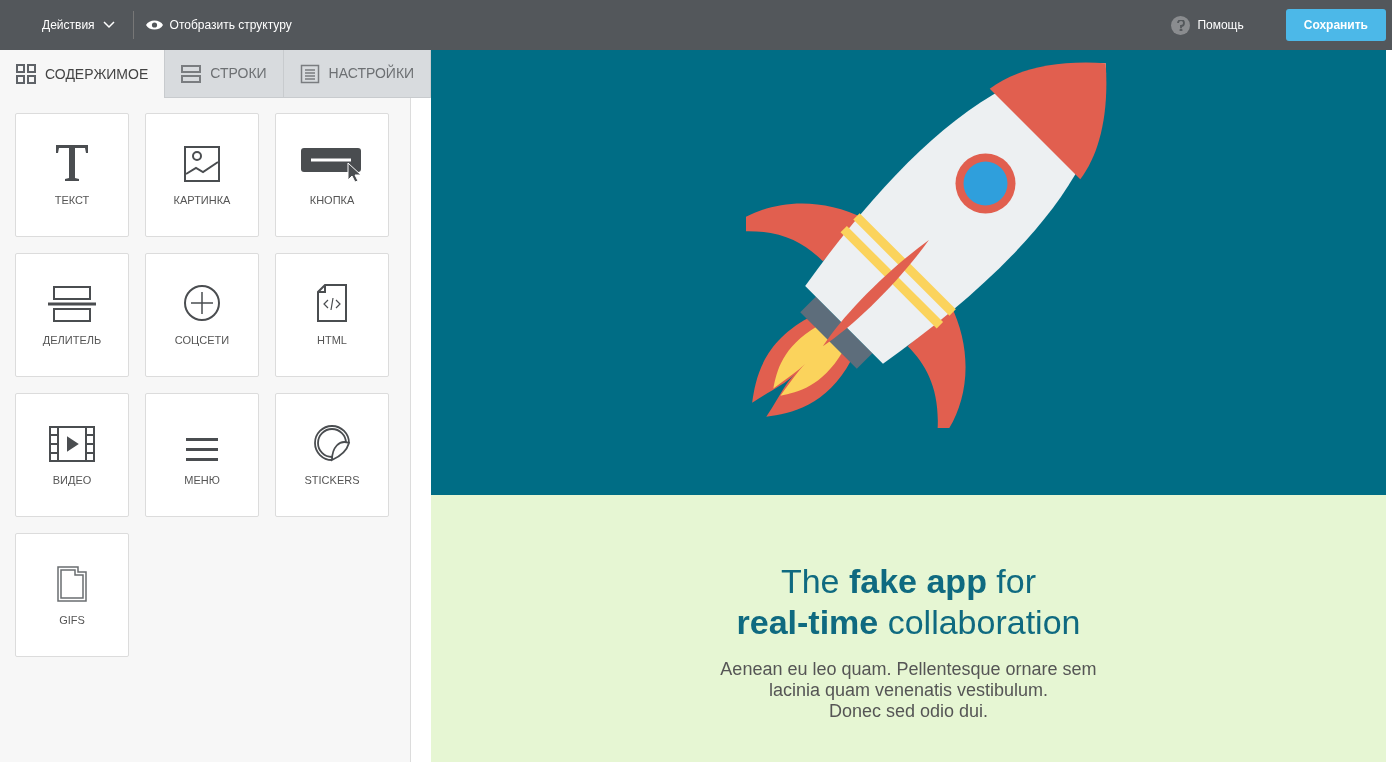 The width and height of the screenshot is (1392, 762). Describe the element at coordinates (357, 74) in the screenshot. I see `panel-tab: НАСТРОЙКИ` at that location.